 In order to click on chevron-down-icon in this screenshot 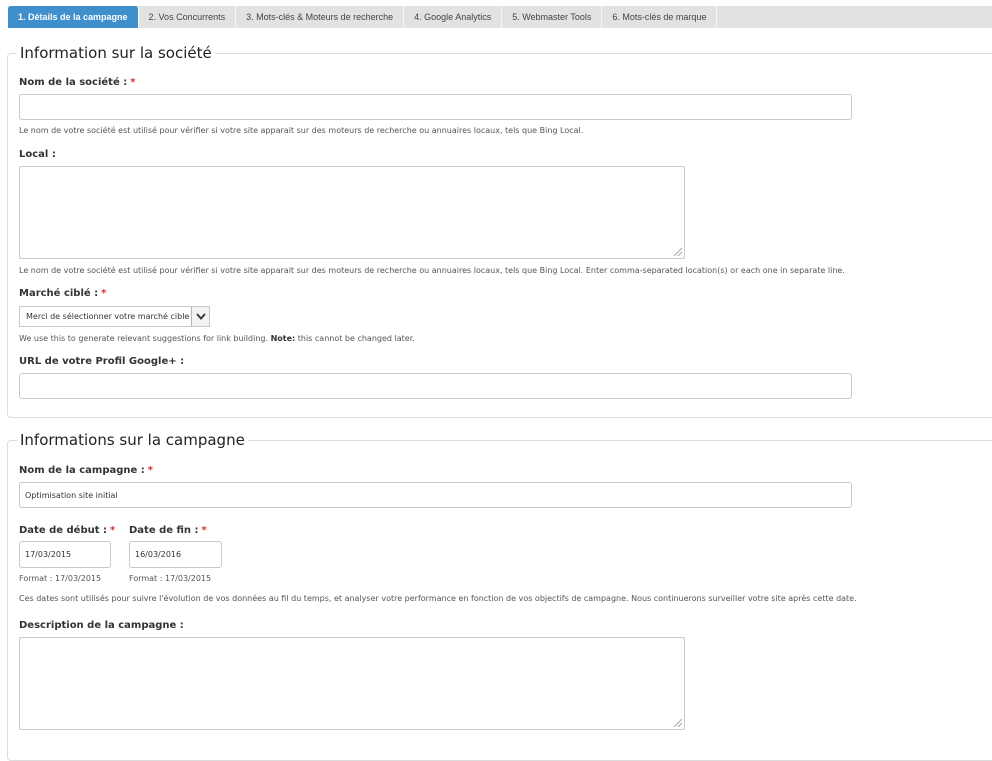, I will do `click(200, 316)`.